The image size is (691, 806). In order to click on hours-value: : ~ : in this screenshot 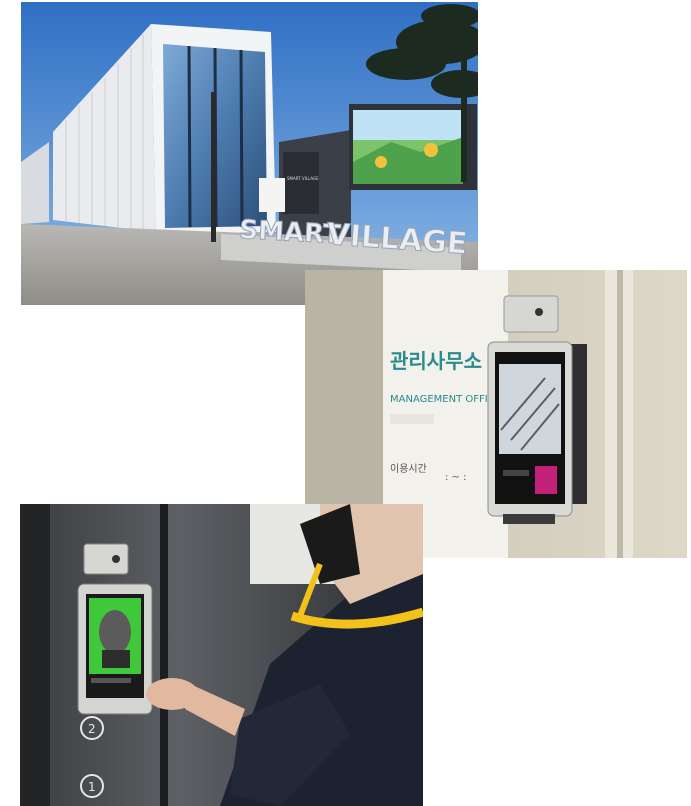, I will do `click(455, 477)`.